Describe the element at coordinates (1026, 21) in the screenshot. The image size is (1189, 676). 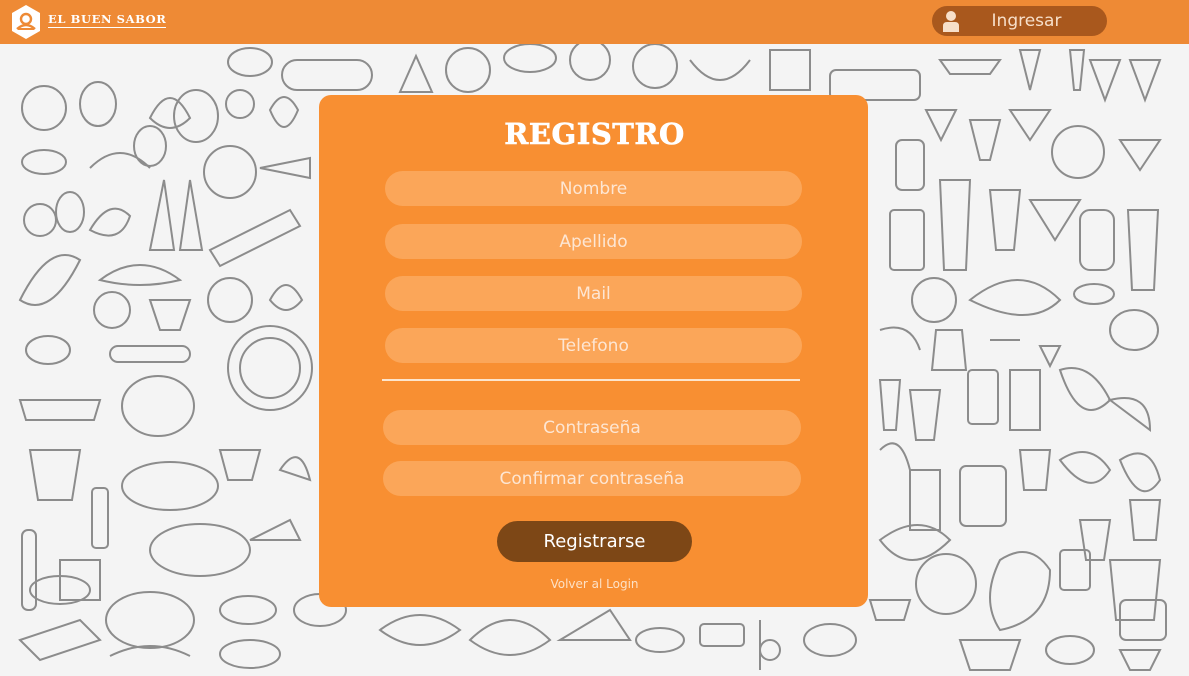
I see `login-button-label: Ingresar` at that location.